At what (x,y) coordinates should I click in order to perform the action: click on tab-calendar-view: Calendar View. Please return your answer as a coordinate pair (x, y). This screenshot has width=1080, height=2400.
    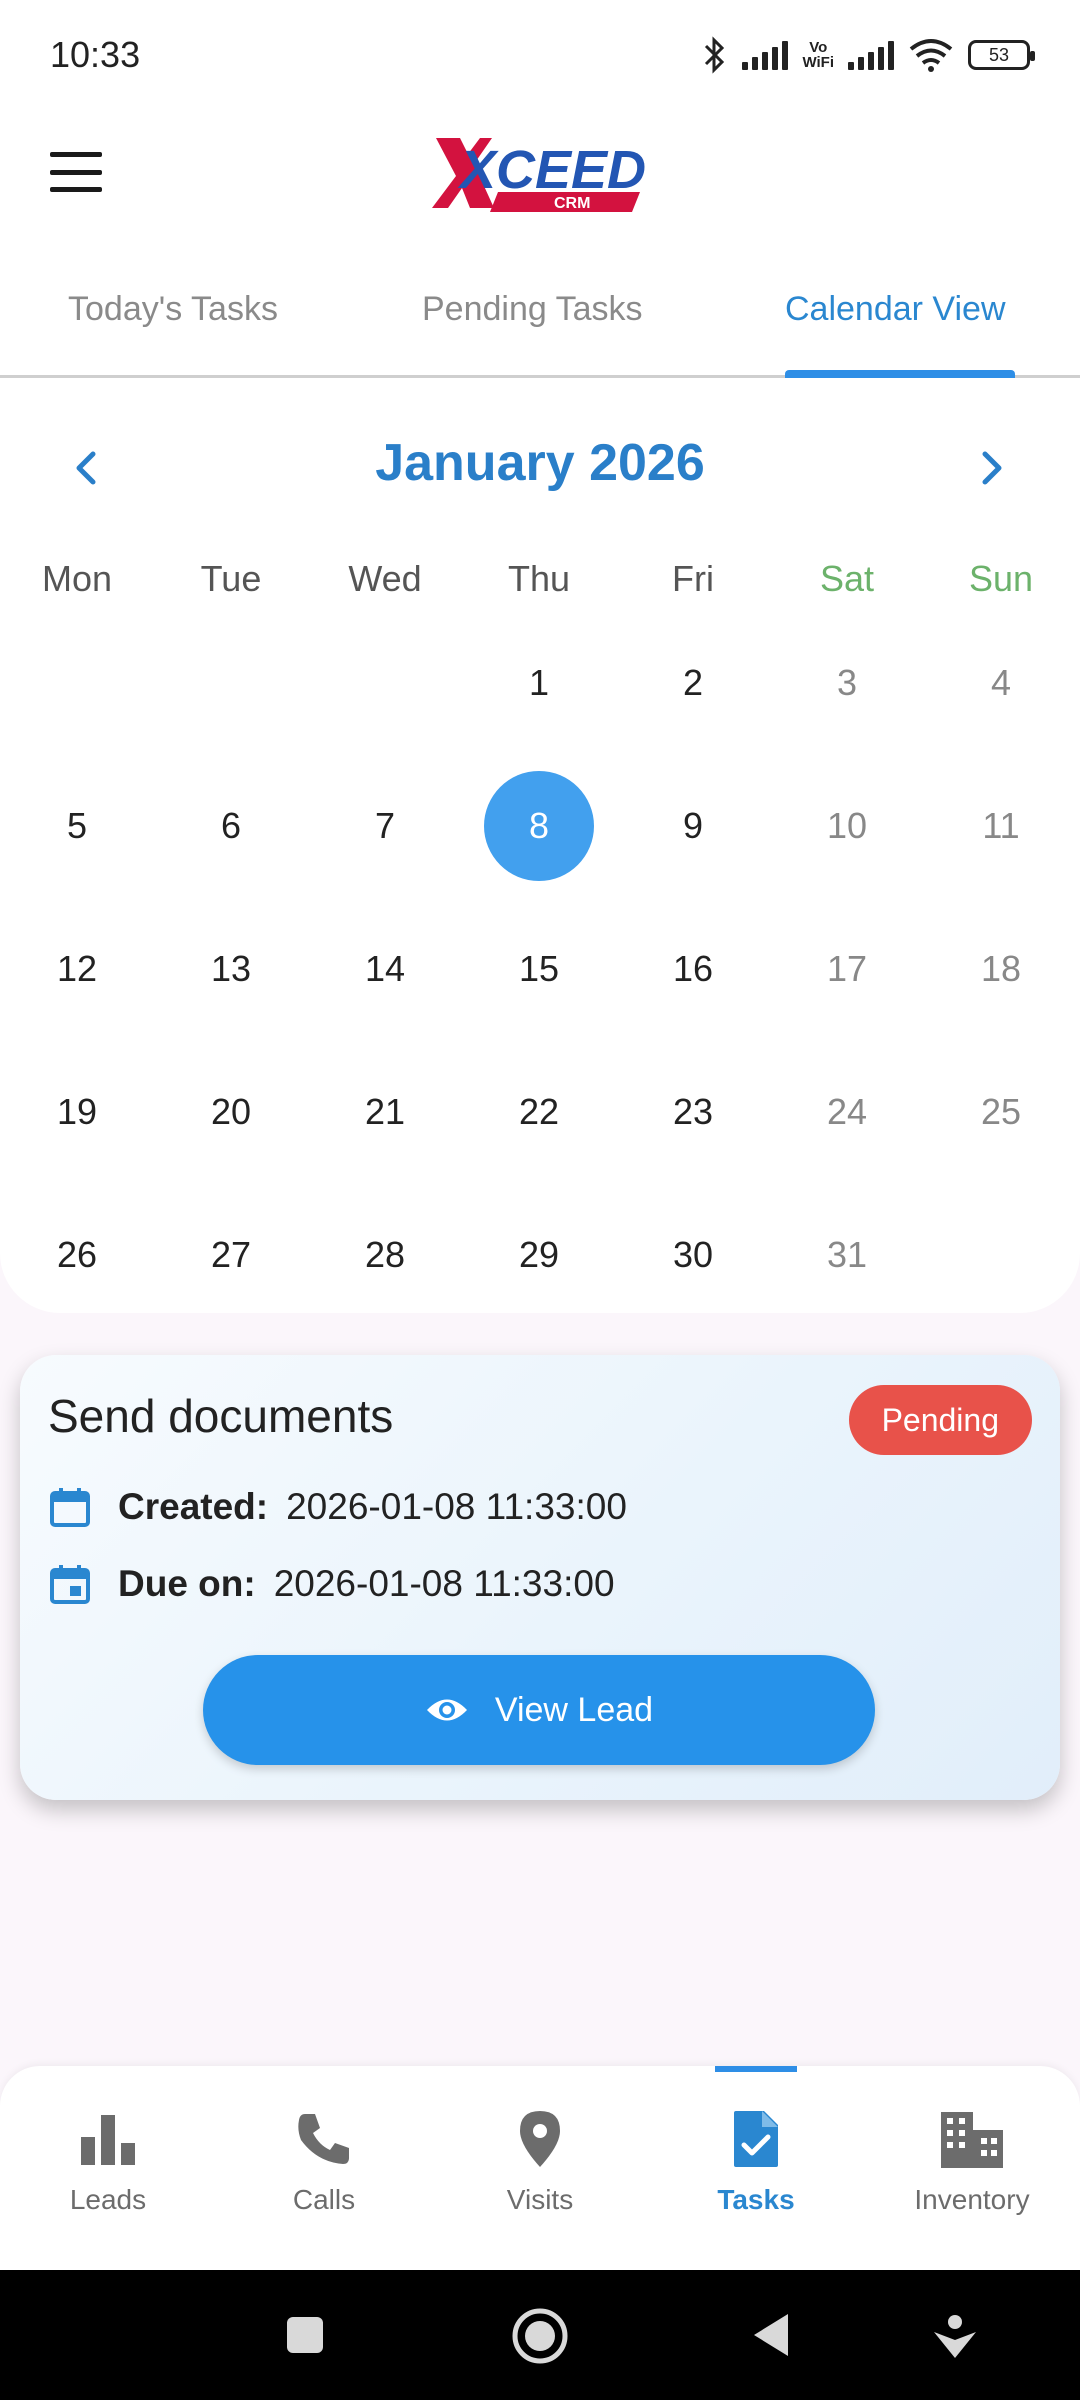
    Looking at the image, I should click on (895, 309).